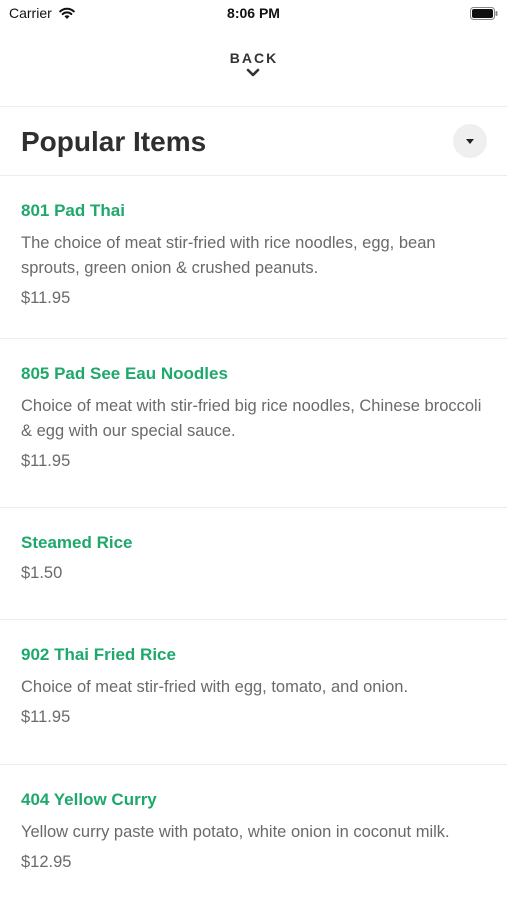 This screenshot has height=900, width=507. I want to click on menu-item-name: 902 Thai Fried Rice, so click(98, 654).